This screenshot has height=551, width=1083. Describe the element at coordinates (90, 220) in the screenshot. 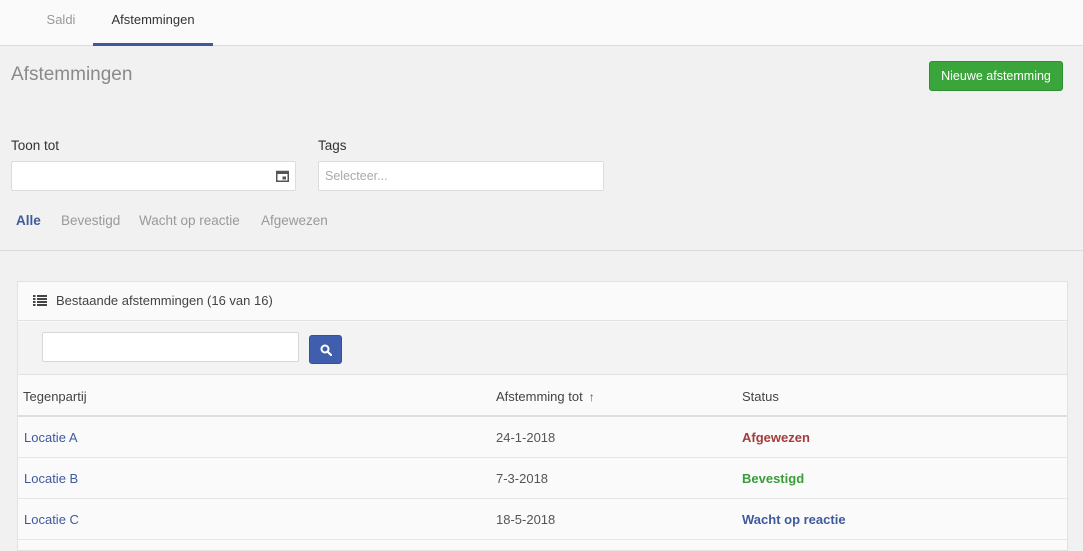

I see `filter-bevestigd: Bevestigd` at that location.